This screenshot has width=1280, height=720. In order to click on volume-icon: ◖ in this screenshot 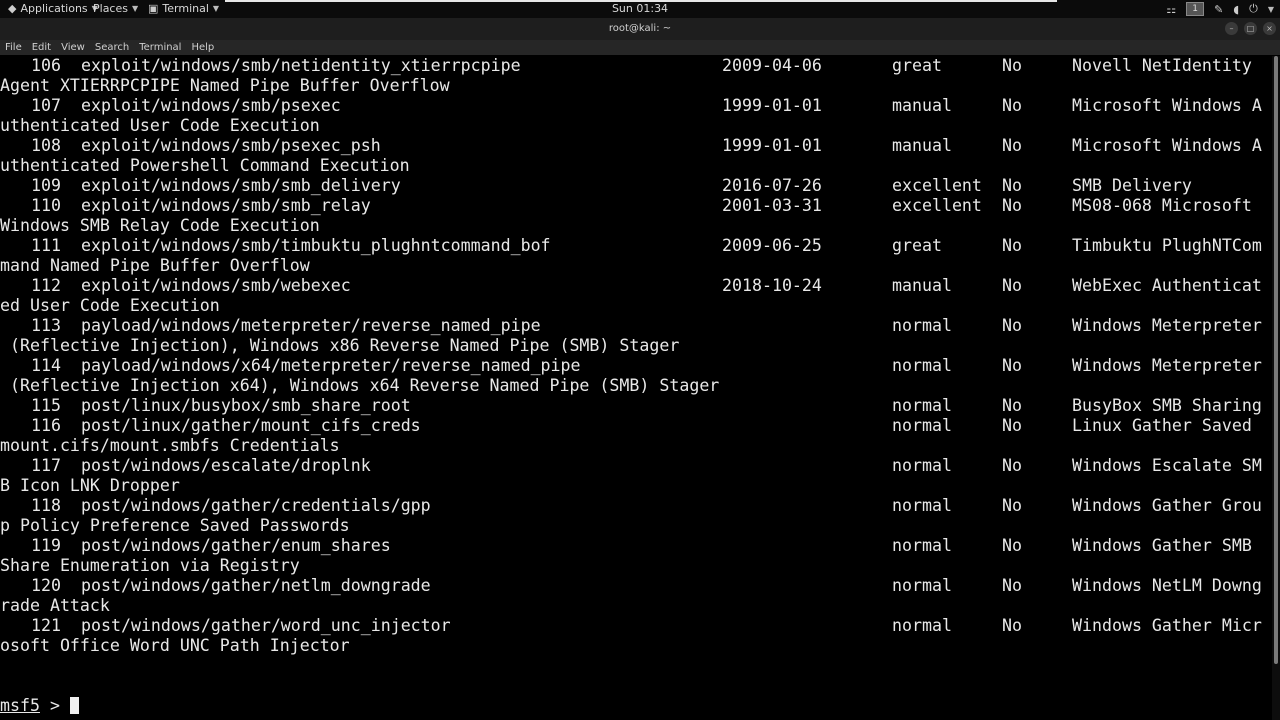, I will do `click(1236, 9)`.